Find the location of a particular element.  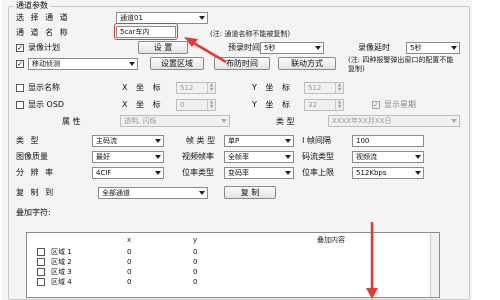

channel-name-highlight is located at coordinates (146, 31).